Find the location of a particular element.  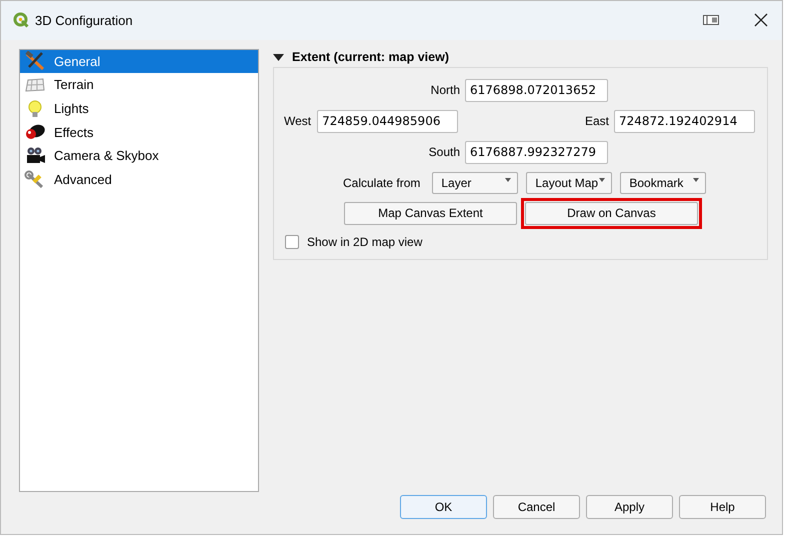

field-label: South is located at coordinates (444, 153).